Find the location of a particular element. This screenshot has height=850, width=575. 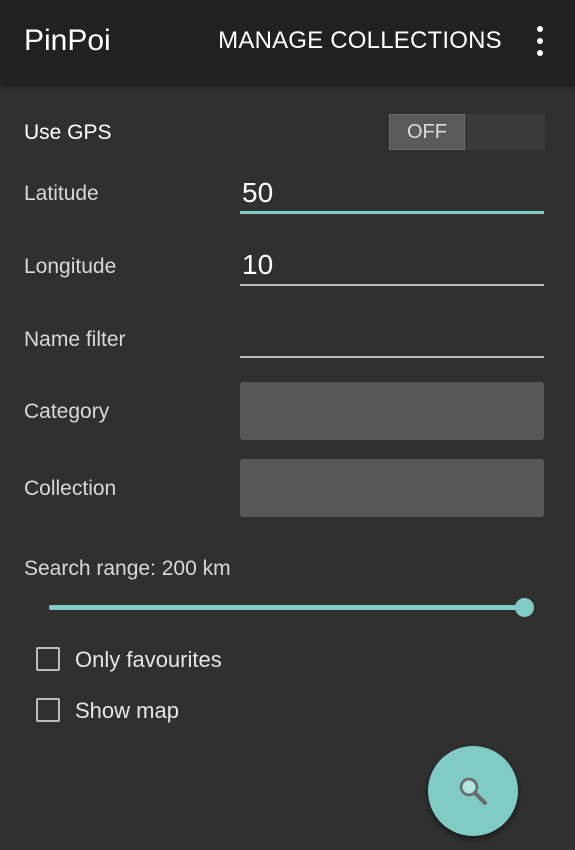

app-bar: PinPoi MANAGE COLLECTIONS is located at coordinates (287, 42).